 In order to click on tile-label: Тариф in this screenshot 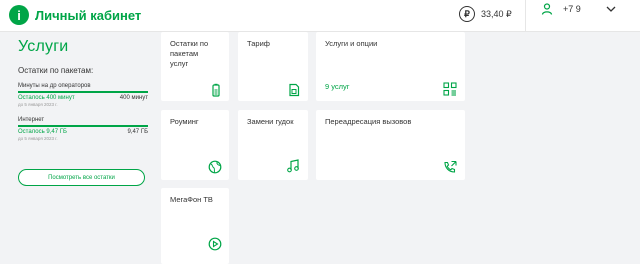, I will do `click(258, 43)`.